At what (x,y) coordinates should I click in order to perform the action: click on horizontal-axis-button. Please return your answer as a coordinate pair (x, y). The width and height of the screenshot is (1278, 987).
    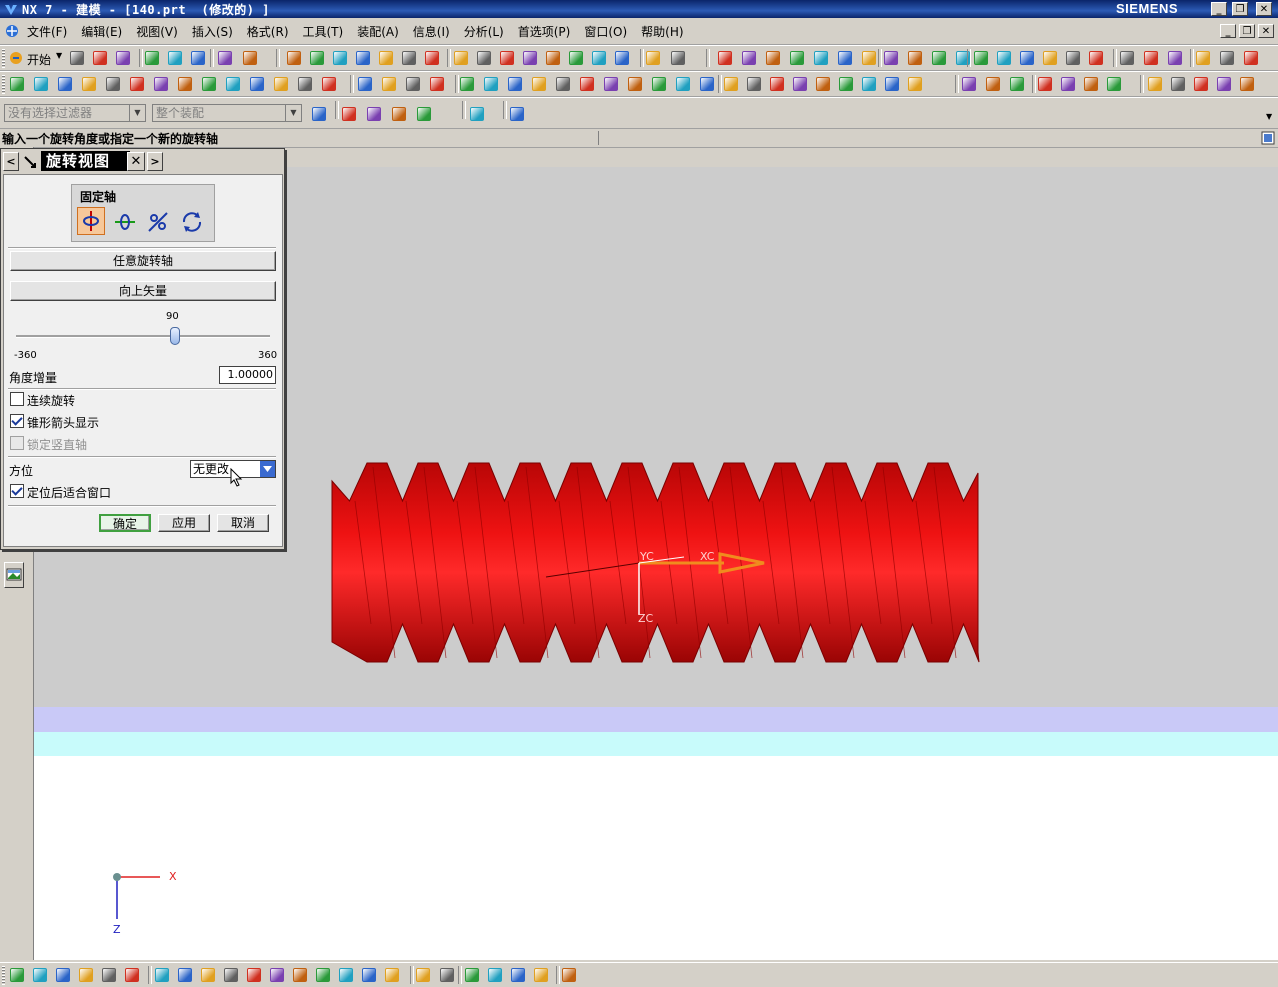
    Looking at the image, I should click on (91, 221).